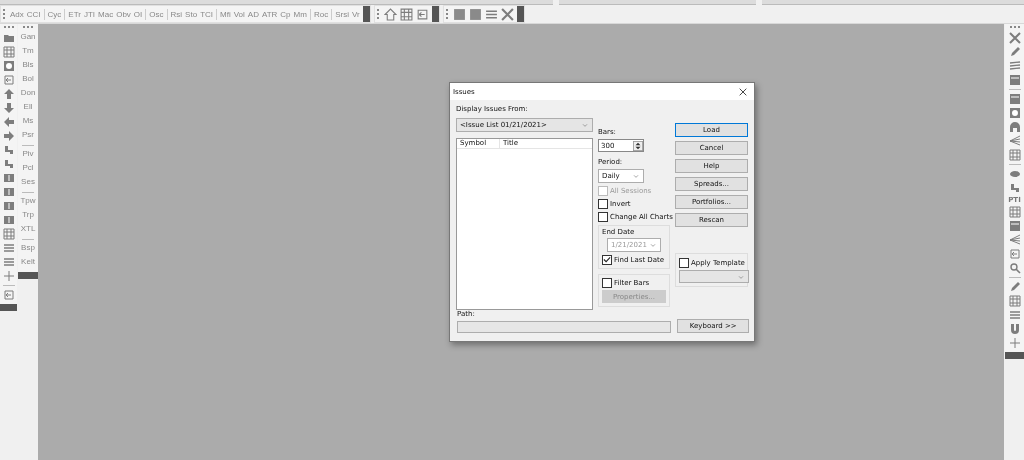  Describe the element at coordinates (176, 14) in the screenshot. I see `toolbar-button: Rsi` at that location.